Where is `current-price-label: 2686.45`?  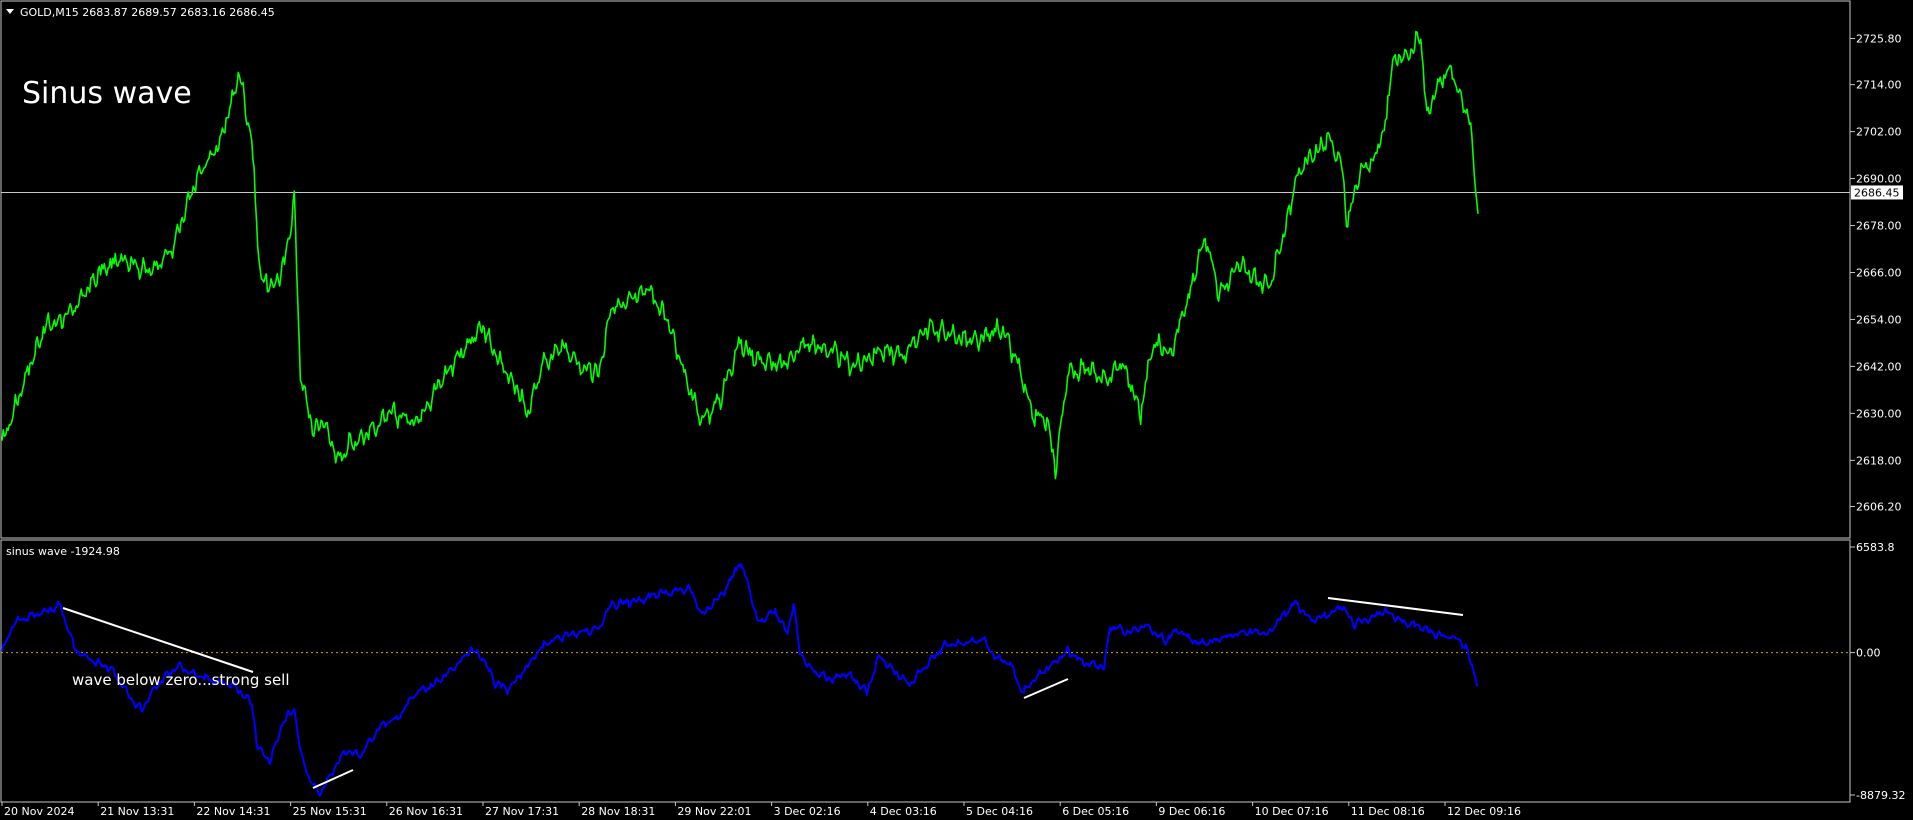 current-price-label: 2686.45 is located at coordinates (1877, 192).